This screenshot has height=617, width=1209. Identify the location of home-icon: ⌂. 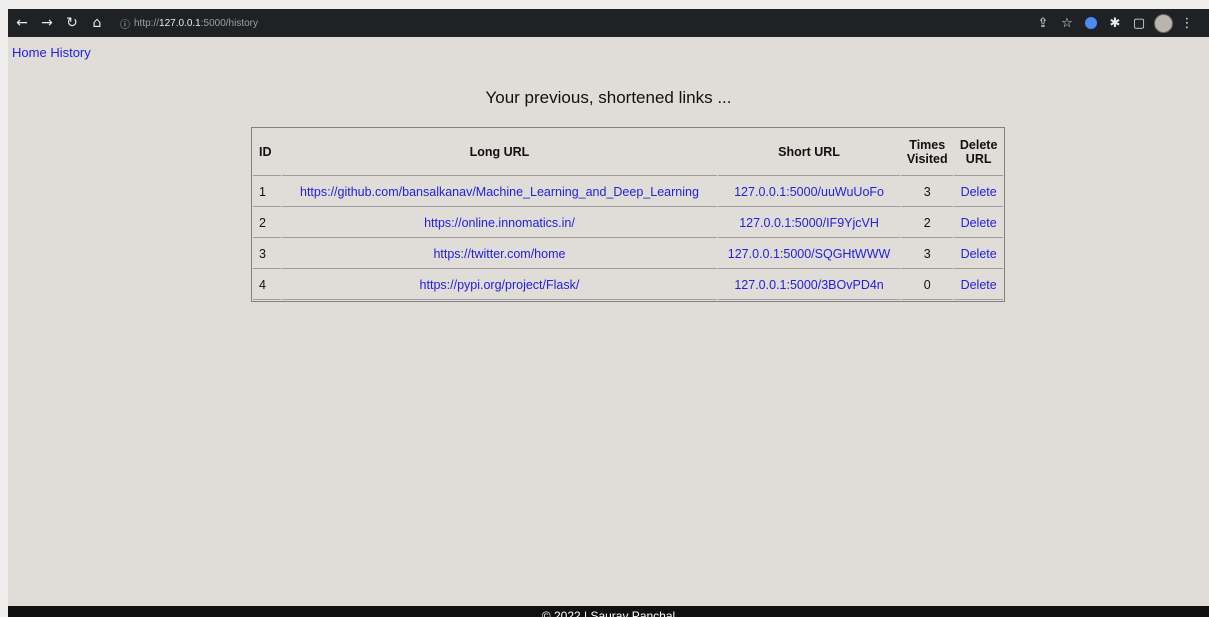
(97, 23).